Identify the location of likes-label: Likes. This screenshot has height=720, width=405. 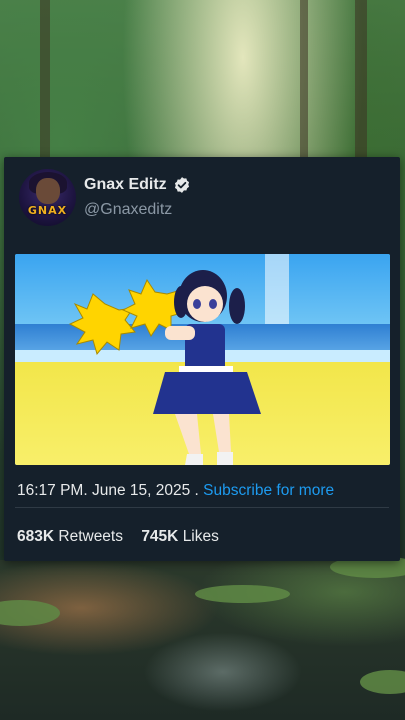
(200, 536).